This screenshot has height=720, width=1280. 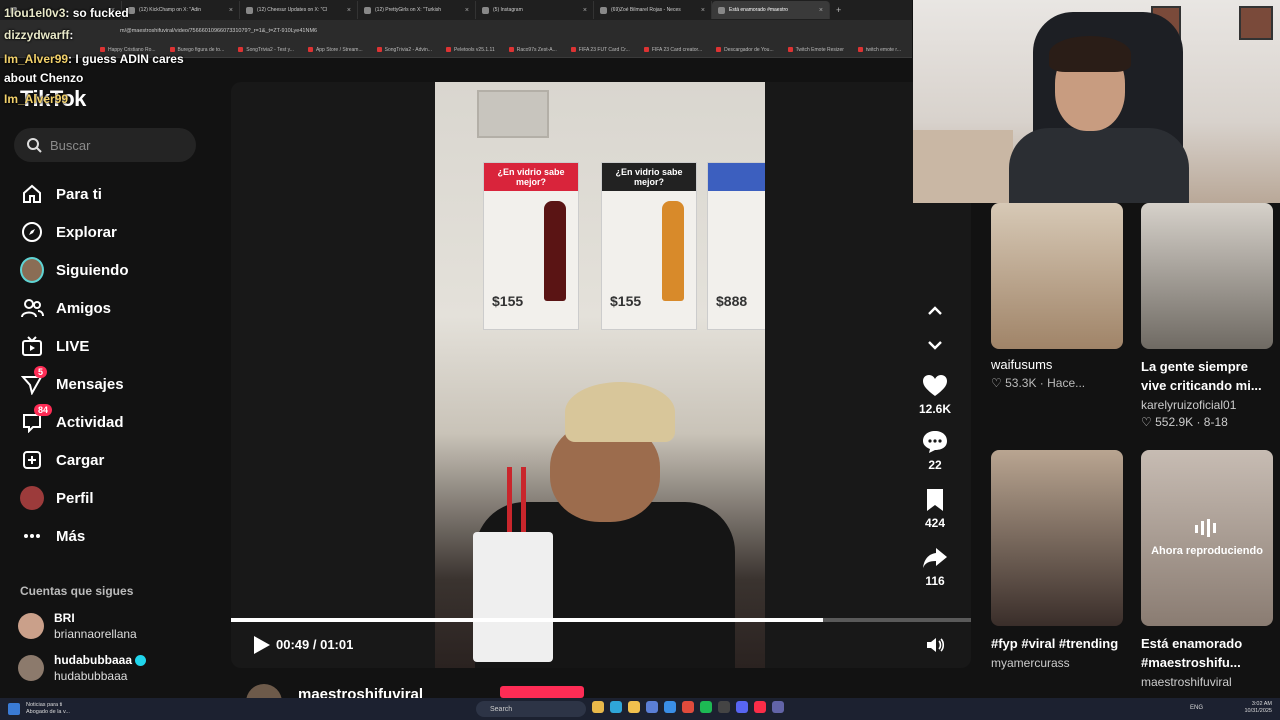 What do you see at coordinates (501, 709) in the screenshot?
I see `taskbar-search-label: Search` at bounding box center [501, 709].